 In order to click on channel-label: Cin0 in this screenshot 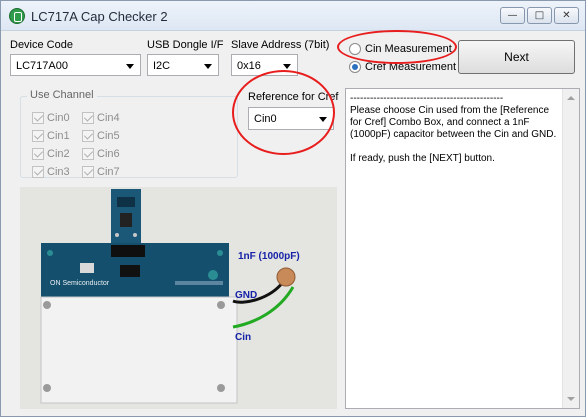, I will do `click(58, 118)`.